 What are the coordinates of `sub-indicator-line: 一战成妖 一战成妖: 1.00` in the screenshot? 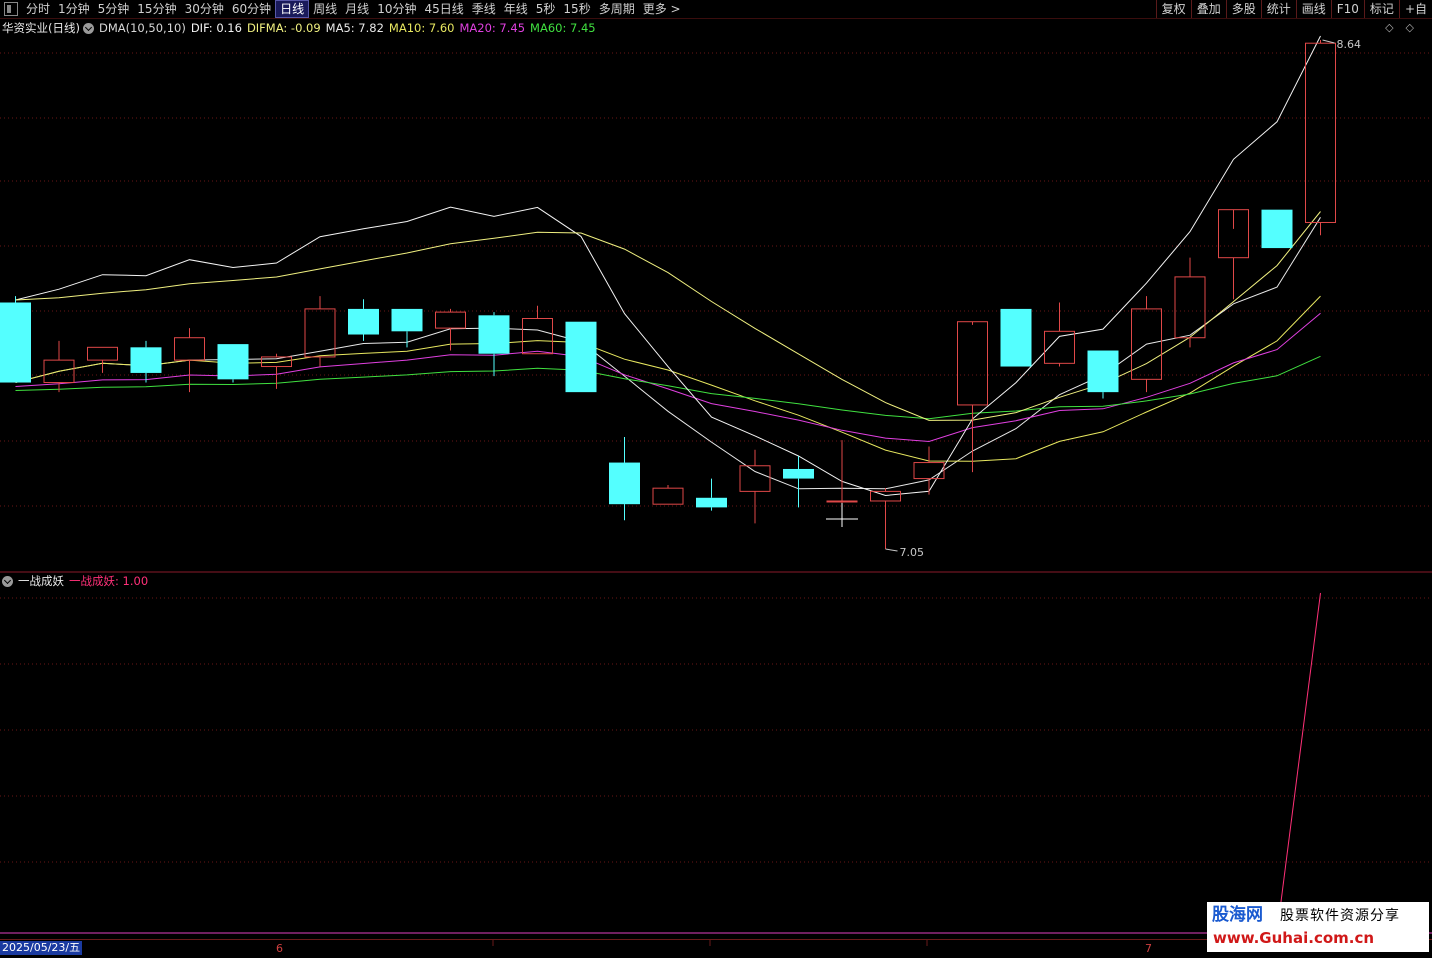 It's located at (77, 581).